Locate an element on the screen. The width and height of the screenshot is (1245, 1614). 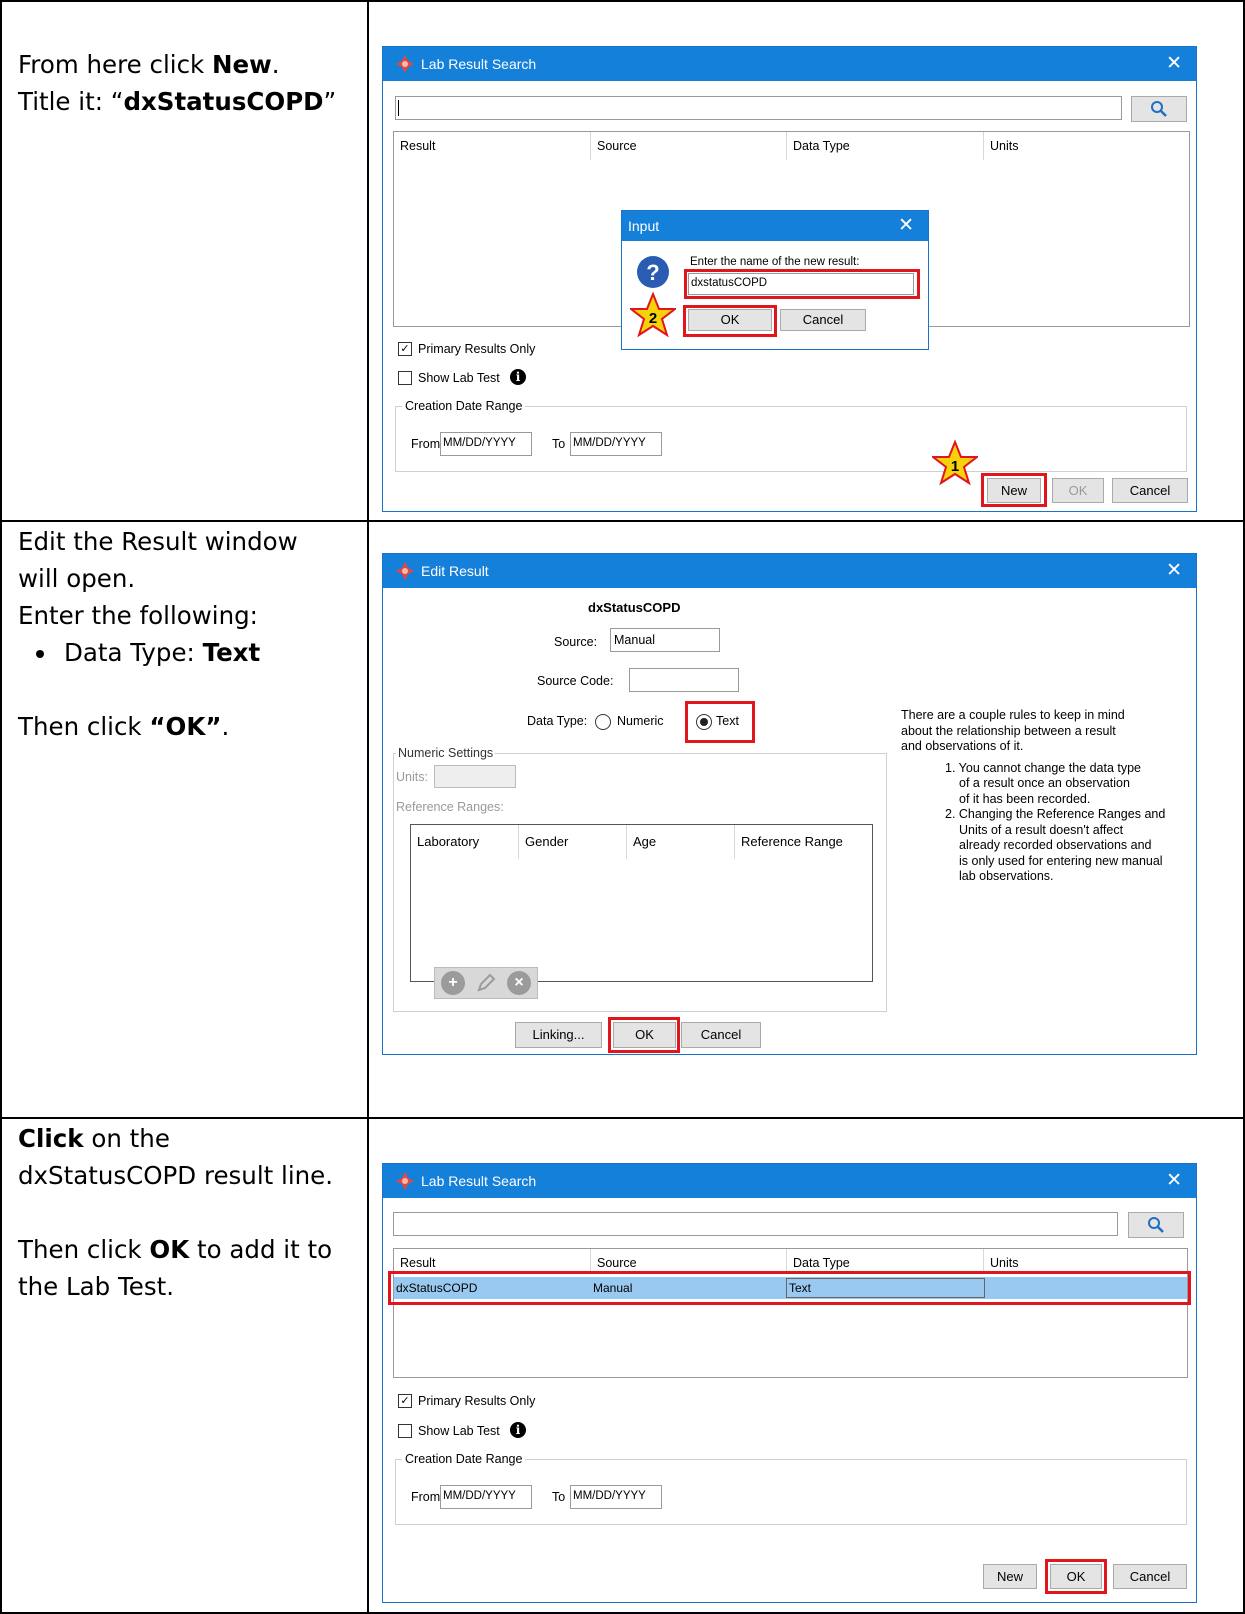
ok-button-disabled: OK is located at coordinates (1078, 490).